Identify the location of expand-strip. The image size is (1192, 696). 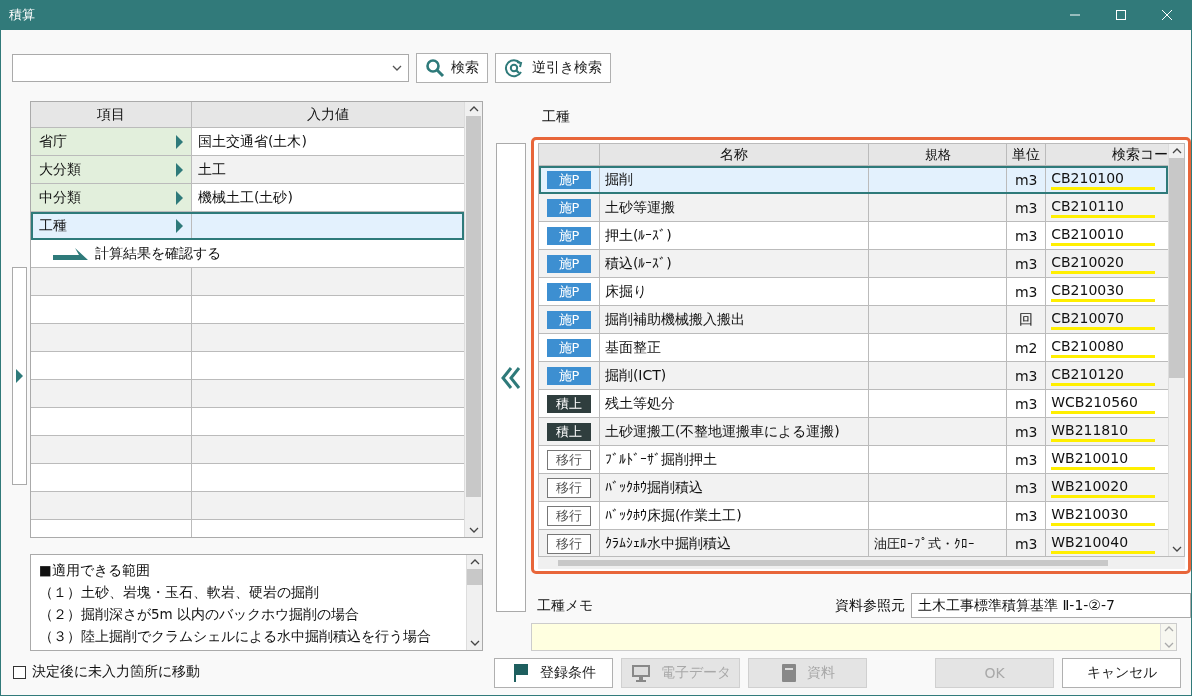
(19, 376).